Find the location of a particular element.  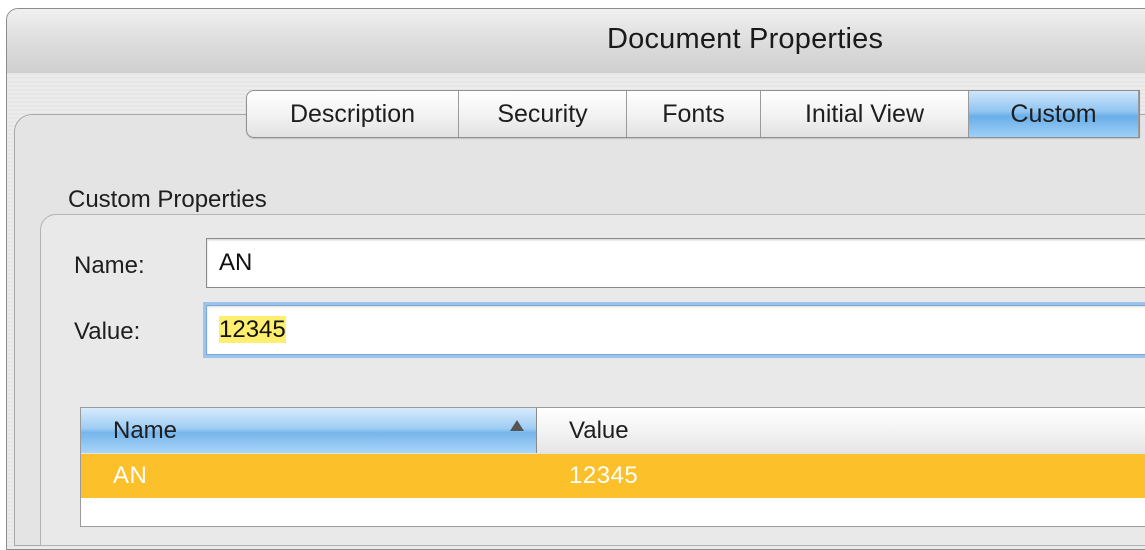

cell-value: 12345 is located at coordinates (604, 475).